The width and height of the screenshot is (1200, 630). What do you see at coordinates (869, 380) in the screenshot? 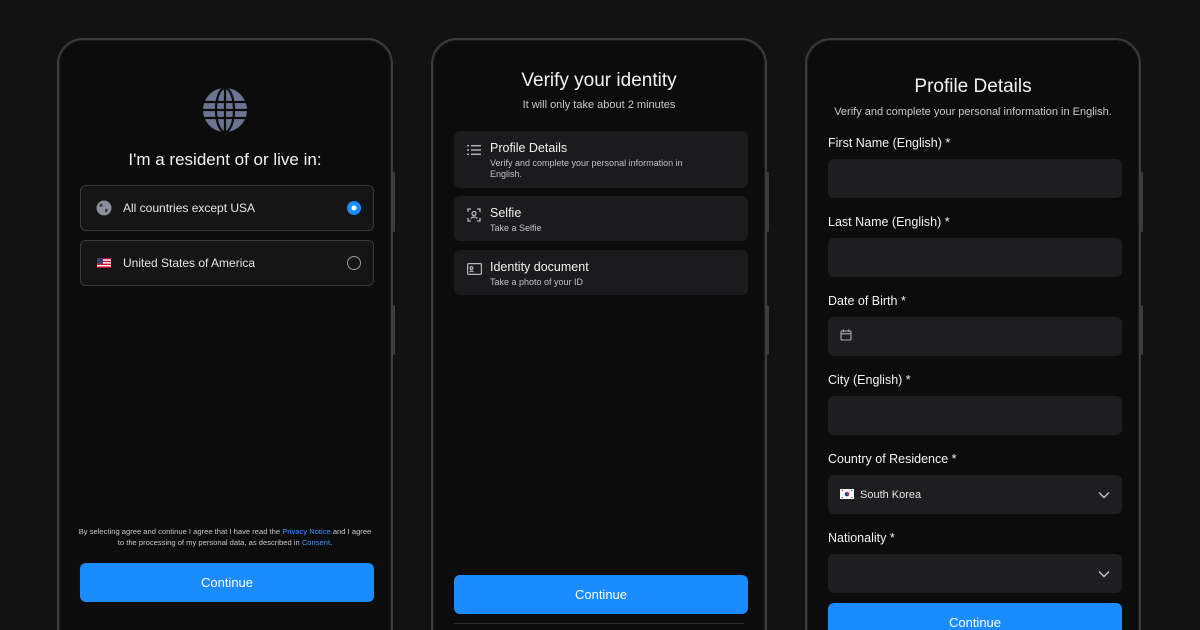
I see `city-label: City (English) *` at bounding box center [869, 380].